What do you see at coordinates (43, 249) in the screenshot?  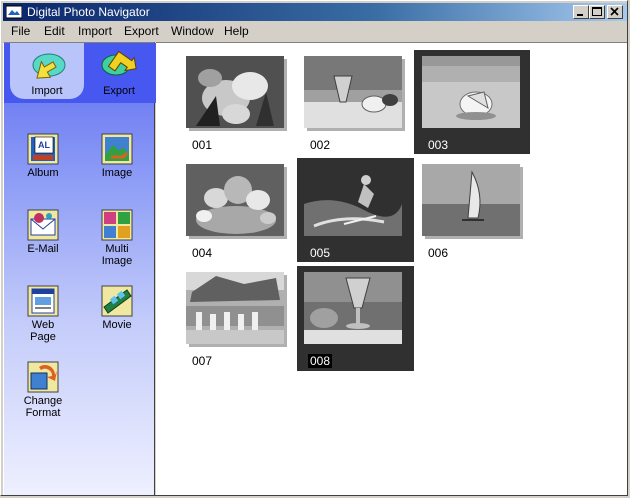 I see `sidebar-item-label: E-Mail` at bounding box center [43, 249].